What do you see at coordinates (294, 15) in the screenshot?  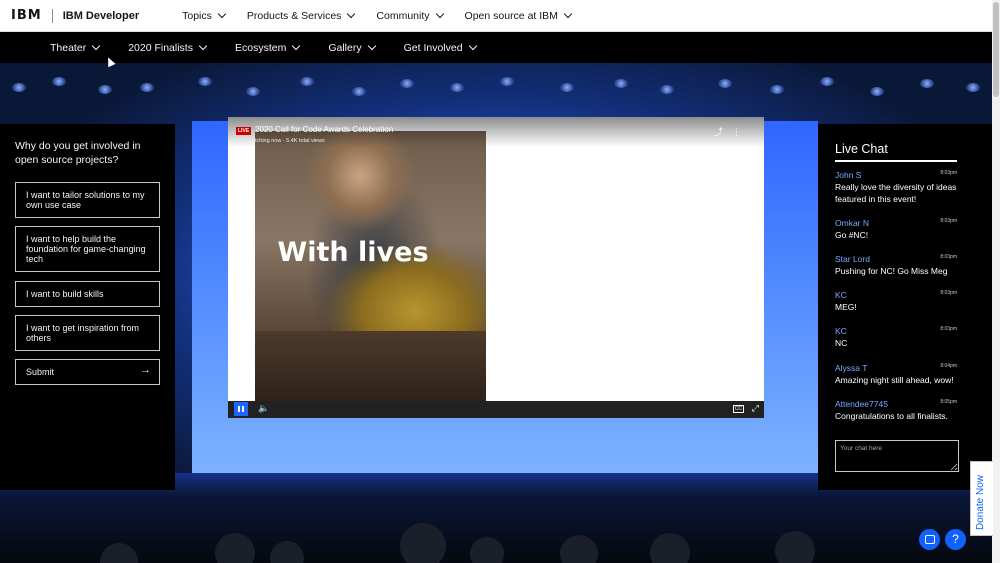 I see `nav-products-label: Products & Services` at bounding box center [294, 15].